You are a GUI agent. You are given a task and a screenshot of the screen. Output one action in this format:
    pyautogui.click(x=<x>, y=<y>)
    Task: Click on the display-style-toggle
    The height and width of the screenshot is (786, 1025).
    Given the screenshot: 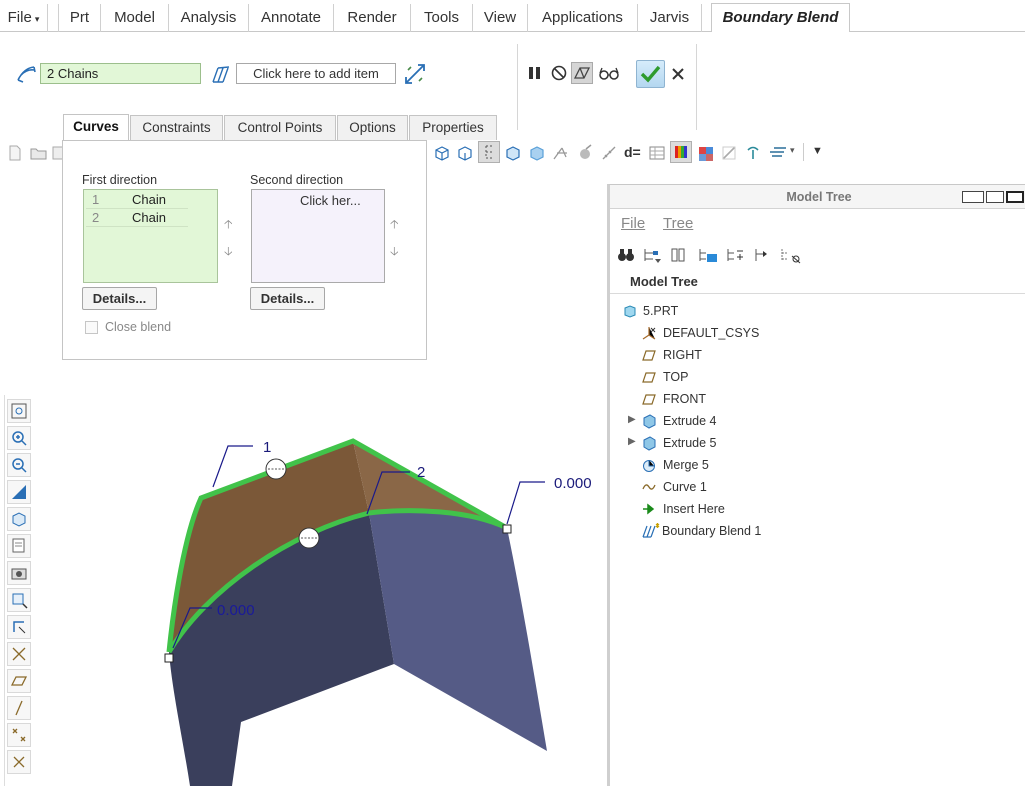 What is the action you would take?
    pyautogui.click(x=489, y=152)
    